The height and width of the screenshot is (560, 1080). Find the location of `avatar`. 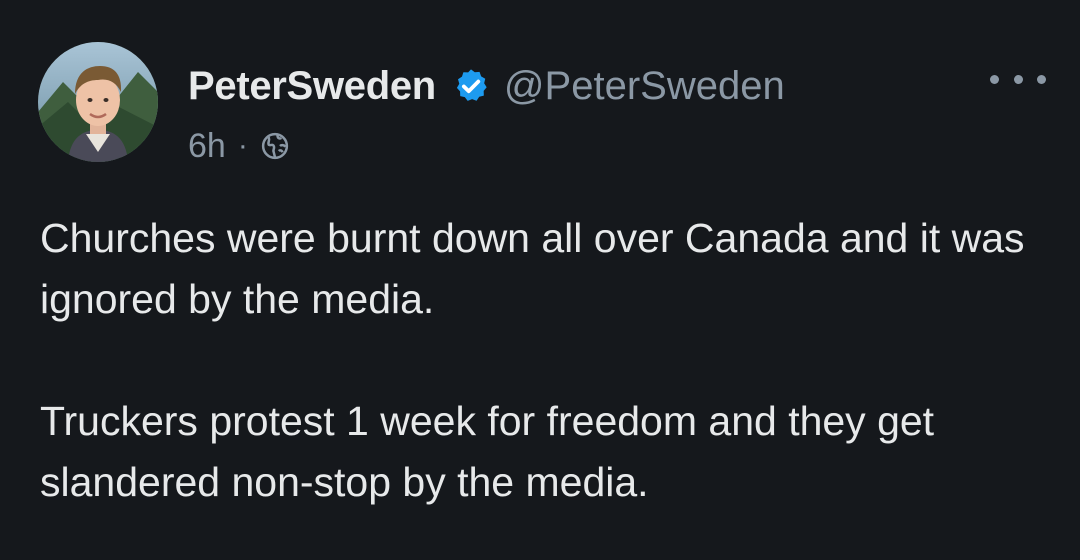

avatar is located at coordinates (98, 102).